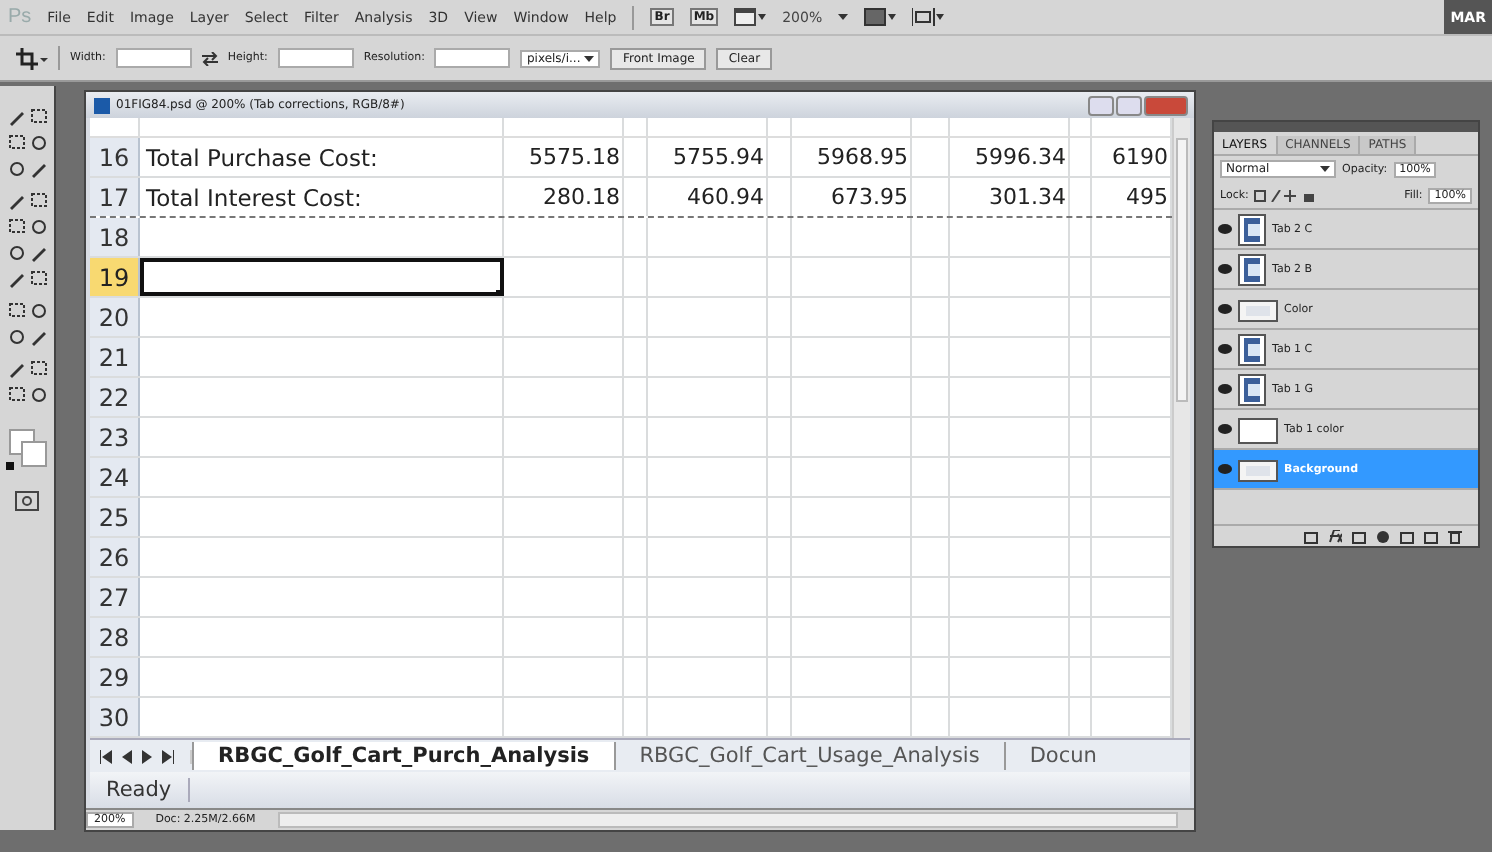  What do you see at coordinates (115, 277) in the screenshot?
I see `row-header: 19` at bounding box center [115, 277].